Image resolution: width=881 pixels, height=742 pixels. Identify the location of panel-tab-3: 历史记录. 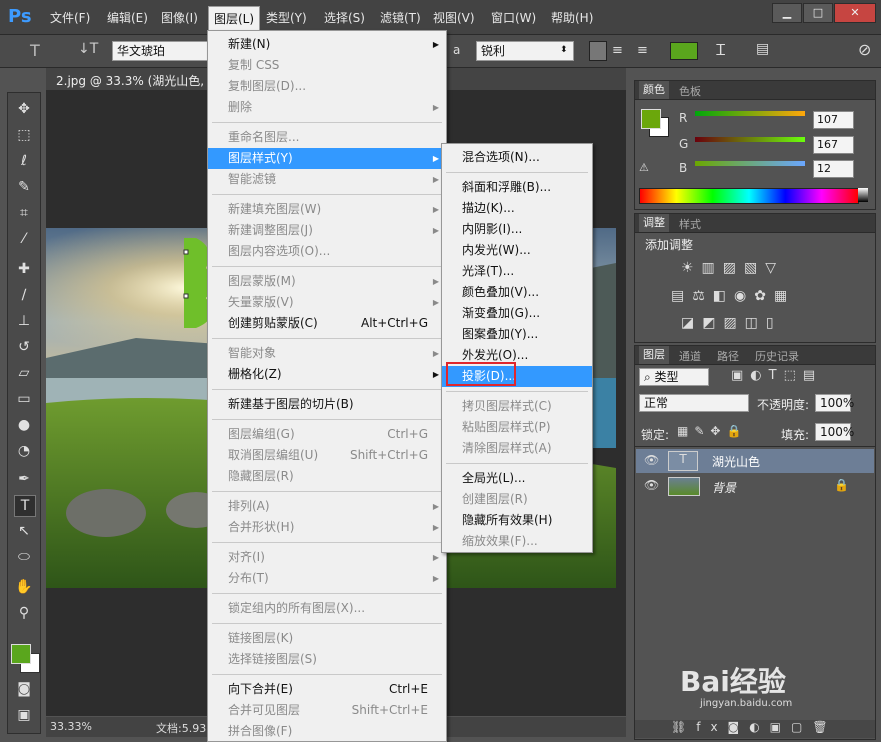
(777, 356).